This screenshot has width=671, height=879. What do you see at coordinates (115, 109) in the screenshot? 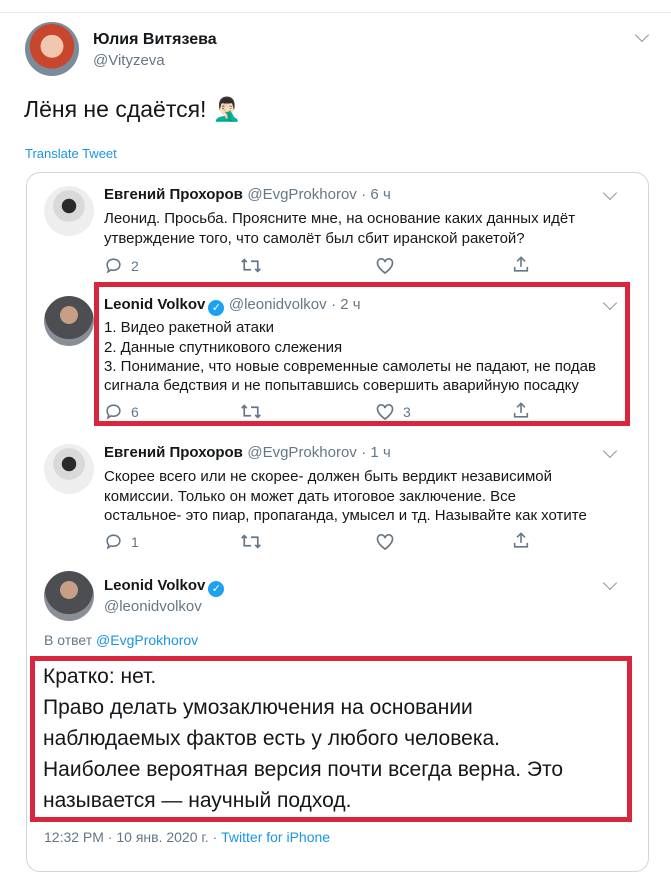
I see `tweet-text-content: Лёня не сдаётся!` at bounding box center [115, 109].